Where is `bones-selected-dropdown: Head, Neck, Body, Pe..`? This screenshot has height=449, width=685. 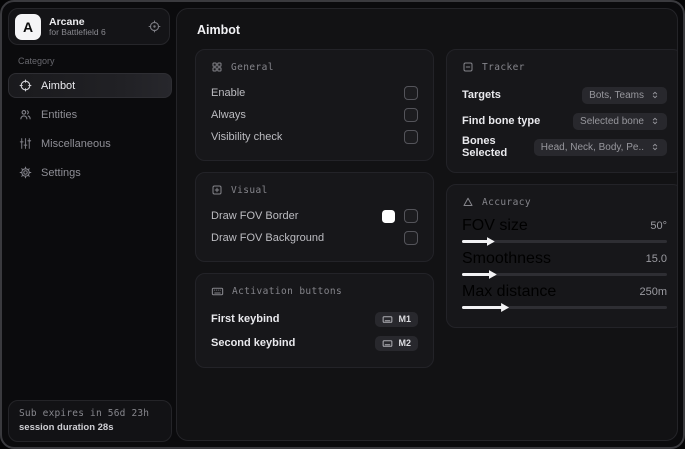 bones-selected-dropdown: Head, Neck, Body, Pe.. is located at coordinates (600, 147).